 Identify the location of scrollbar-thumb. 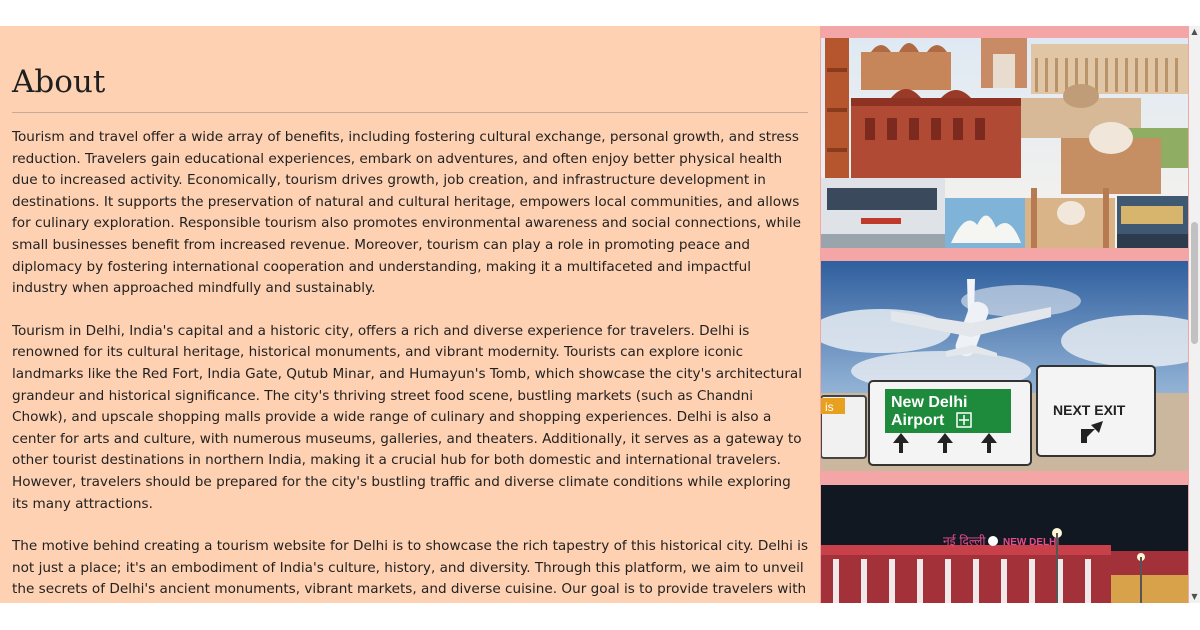
(1194, 283).